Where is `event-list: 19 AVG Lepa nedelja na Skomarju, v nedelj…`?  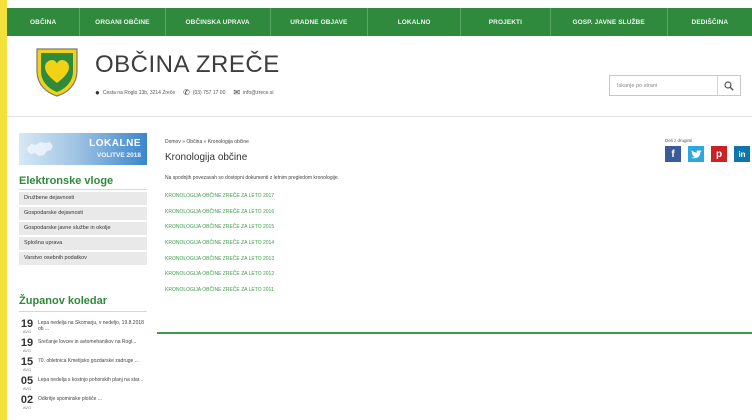
event-list: 19 AVG Lepa nedelja na Skomarju, v nedelj… is located at coordinates (83, 366).